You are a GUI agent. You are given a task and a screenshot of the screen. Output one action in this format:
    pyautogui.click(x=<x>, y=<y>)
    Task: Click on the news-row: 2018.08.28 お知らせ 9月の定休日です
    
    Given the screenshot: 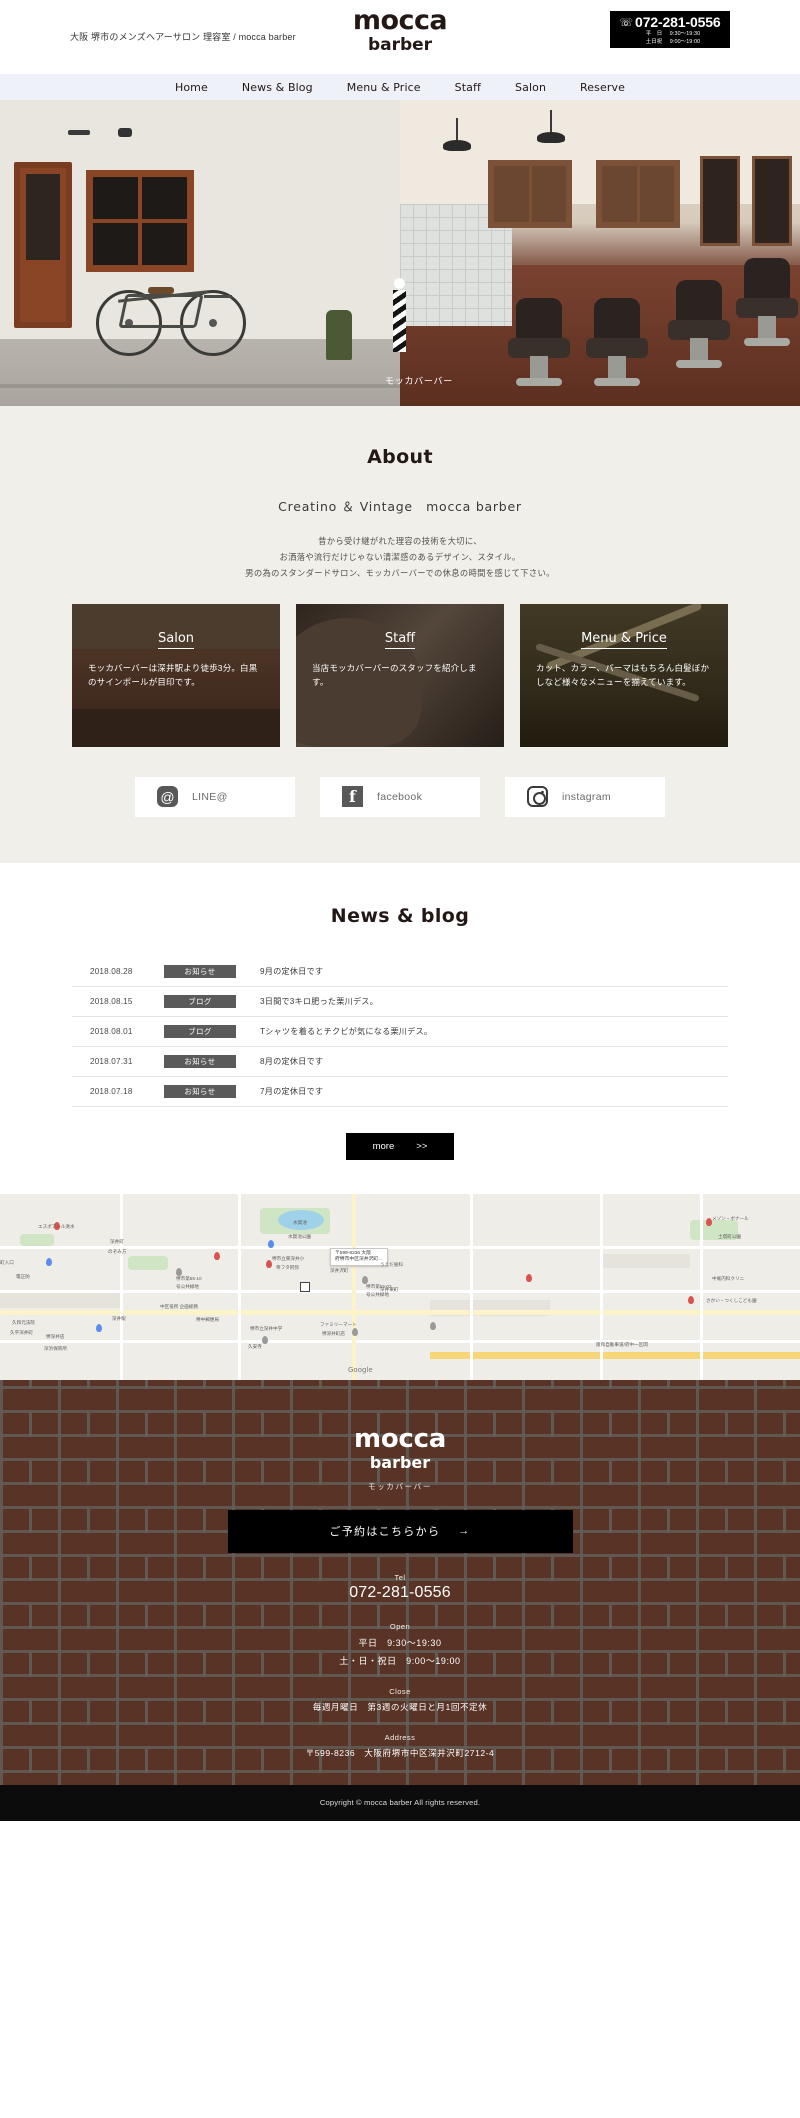 What is the action you would take?
    pyautogui.click(x=400, y=972)
    